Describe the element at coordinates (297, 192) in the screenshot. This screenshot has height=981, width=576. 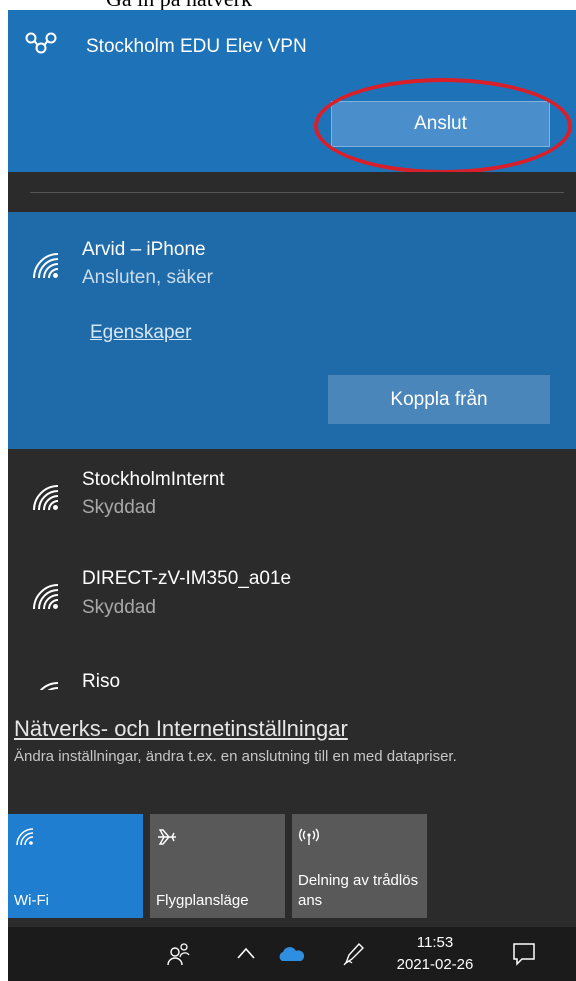
I see `divider` at that location.